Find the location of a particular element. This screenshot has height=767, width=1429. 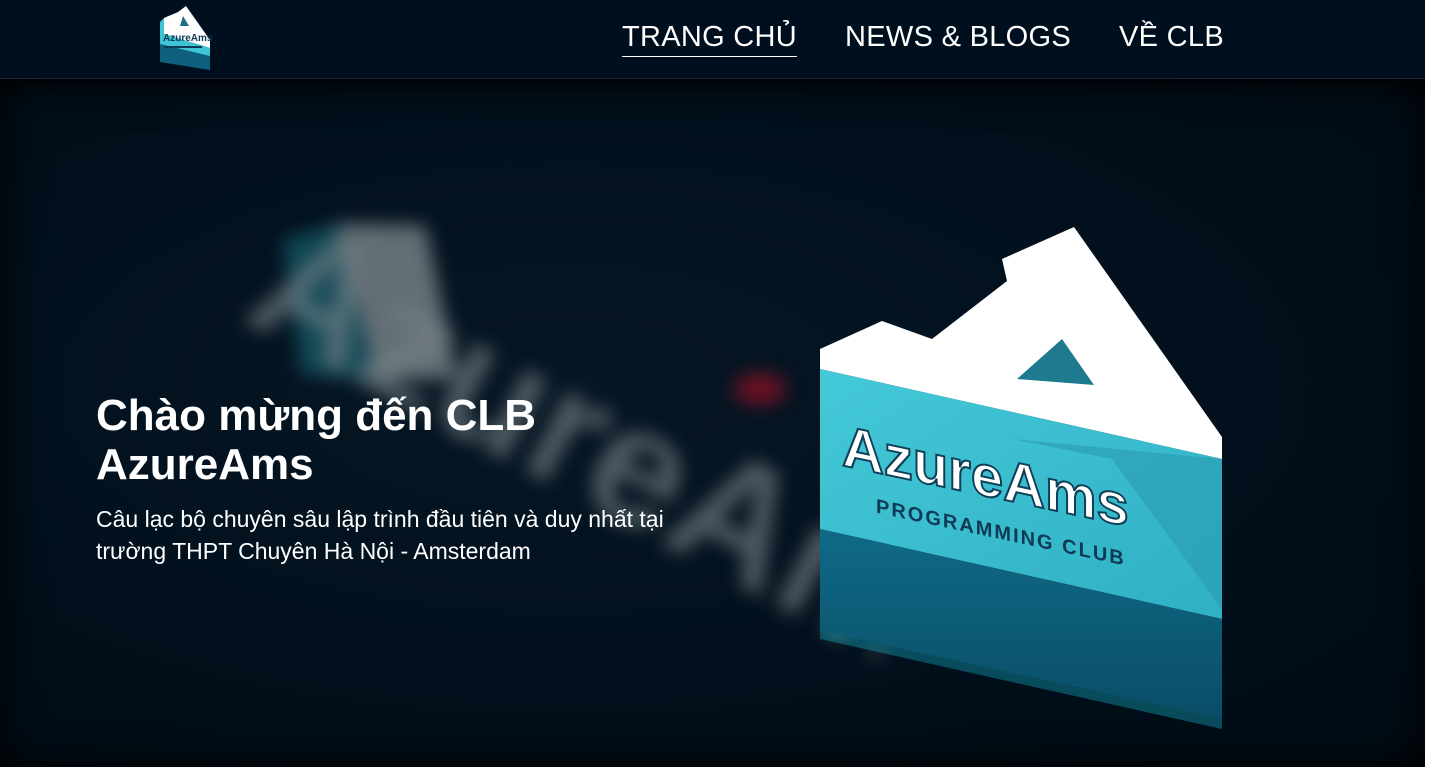

navbar: AzureAms TRANG CHỦ NEWS & BLOGS VỀ CLB is located at coordinates (712, 39).